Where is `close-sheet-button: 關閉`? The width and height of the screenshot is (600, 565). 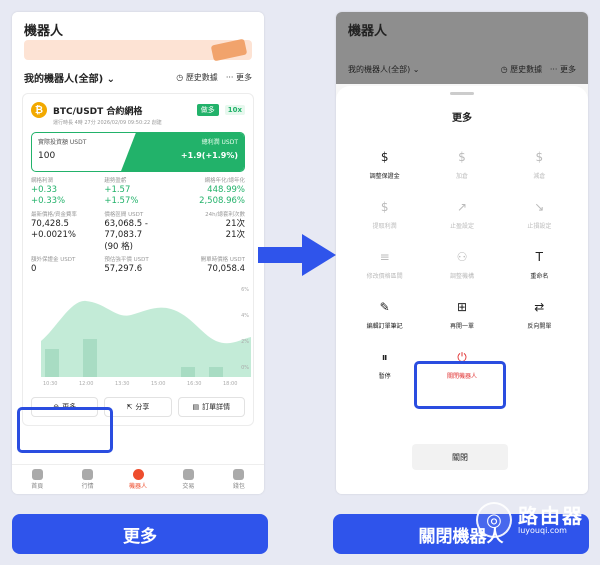
close-sheet-button: 關閉 is located at coordinates (460, 457).